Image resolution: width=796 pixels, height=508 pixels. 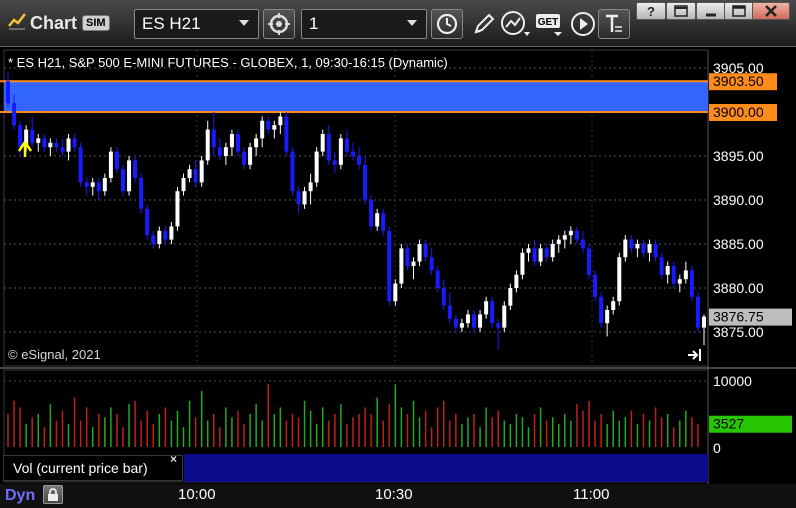 What do you see at coordinates (364, 24) in the screenshot?
I see `interval-combobox: 1` at bounding box center [364, 24].